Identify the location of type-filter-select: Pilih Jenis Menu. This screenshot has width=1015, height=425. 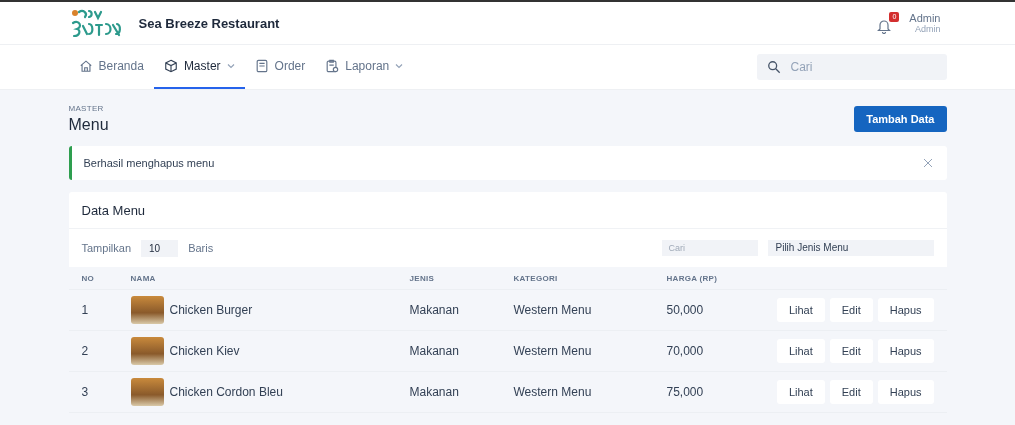
(850, 248).